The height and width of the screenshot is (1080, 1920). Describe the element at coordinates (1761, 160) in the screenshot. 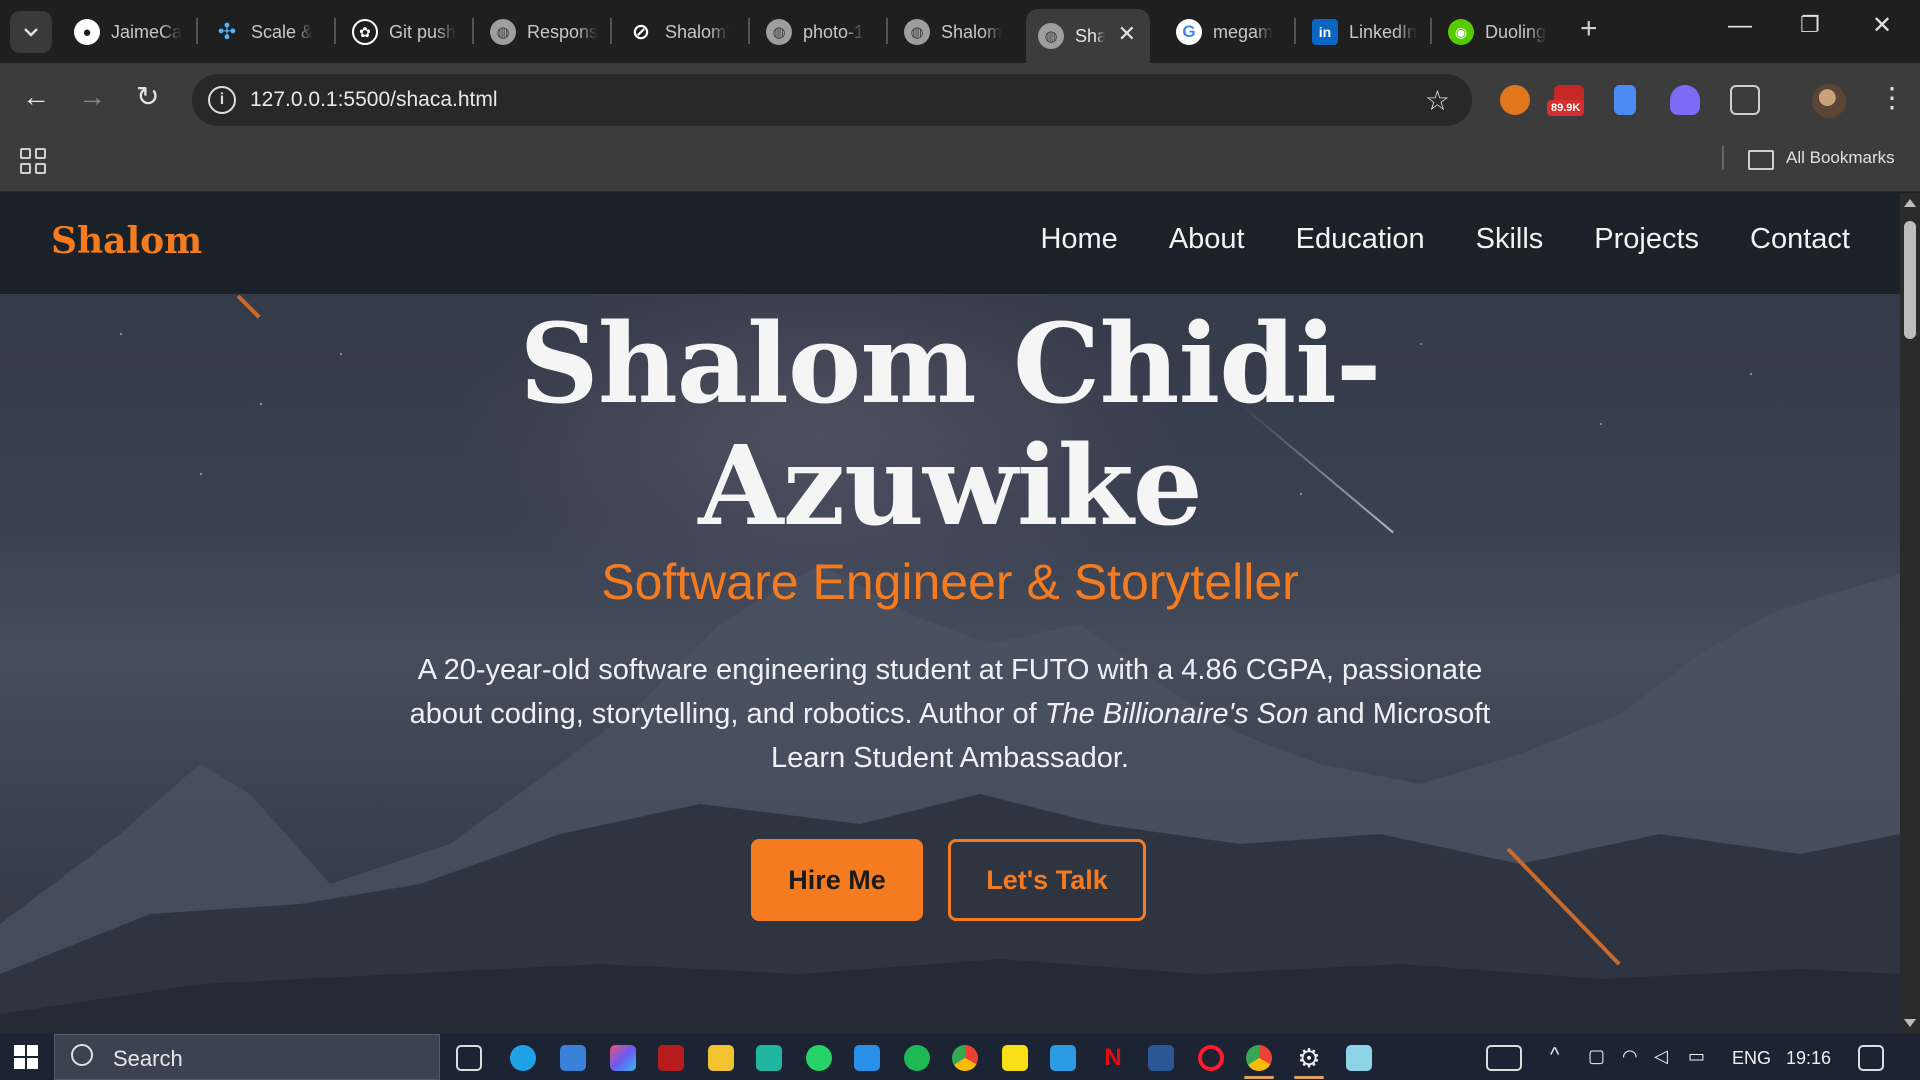

I see `folder-icon` at that location.